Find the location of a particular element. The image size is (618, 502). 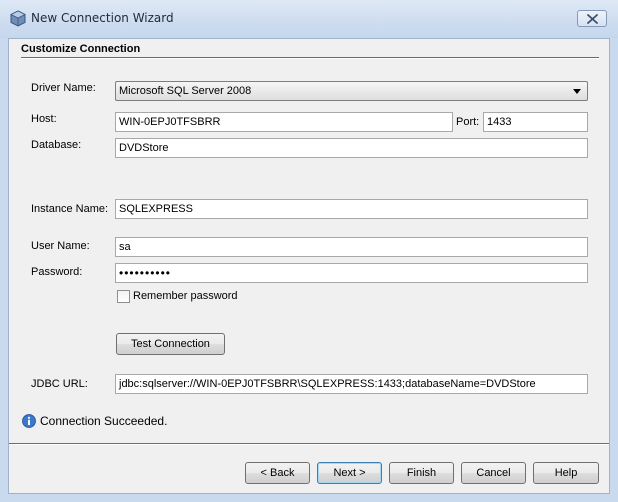

host-label: Host: is located at coordinates (44, 119).